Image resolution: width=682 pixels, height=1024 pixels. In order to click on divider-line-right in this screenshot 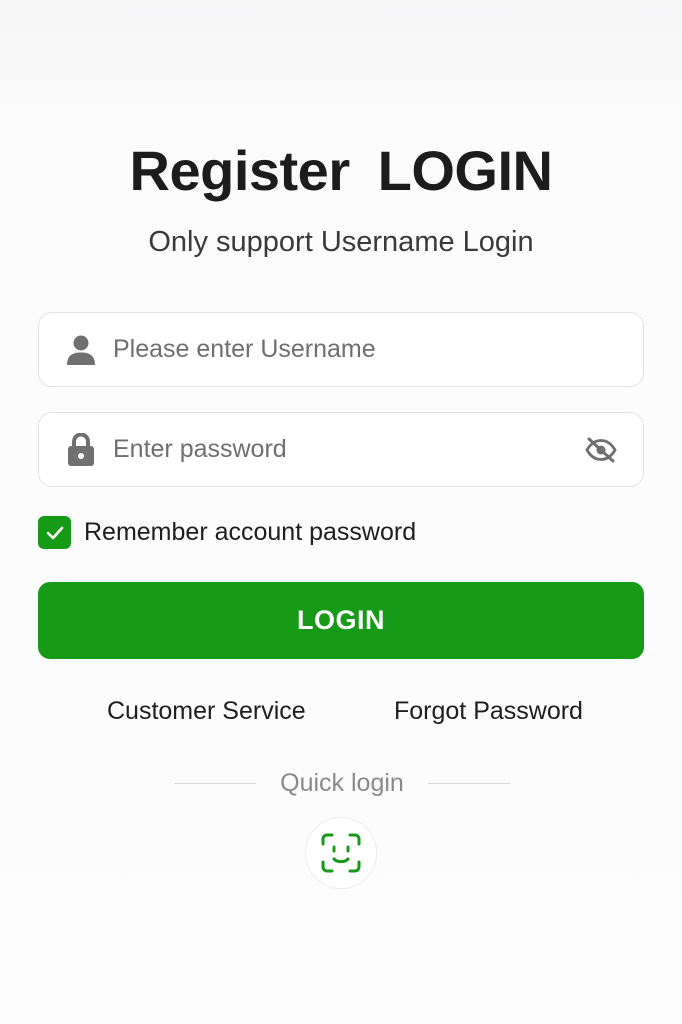, I will do `click(468, 783)`.